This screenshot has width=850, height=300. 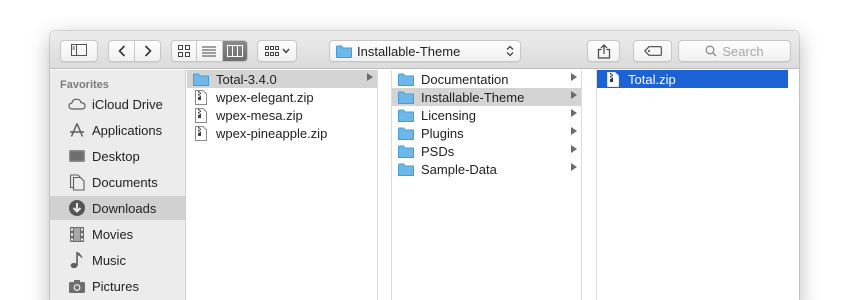 I want to click on applications-icon, so click(x=77, y=130).